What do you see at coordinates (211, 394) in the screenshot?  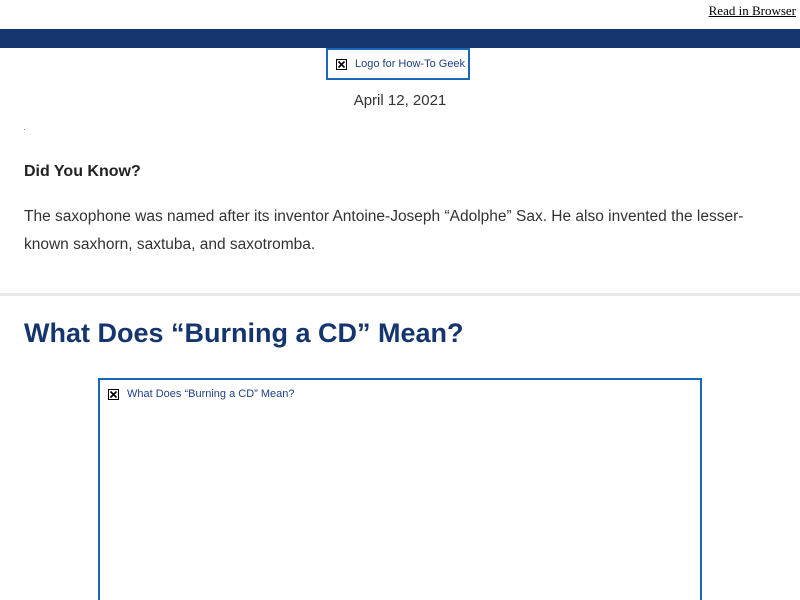 I see `hero-image-alt-text: What Does “Burning a CD” Mean?` at bounding box center [211, 394].